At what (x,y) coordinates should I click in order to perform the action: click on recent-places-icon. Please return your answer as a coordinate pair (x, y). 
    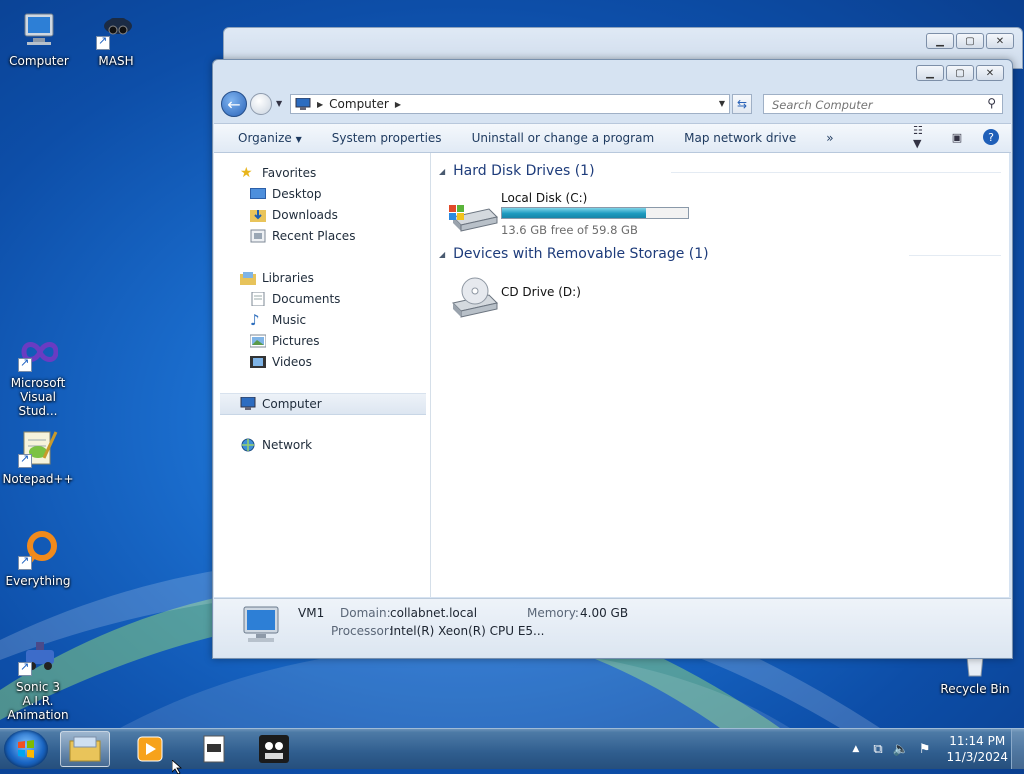
    Looking at the image, I should click on (258, 236).